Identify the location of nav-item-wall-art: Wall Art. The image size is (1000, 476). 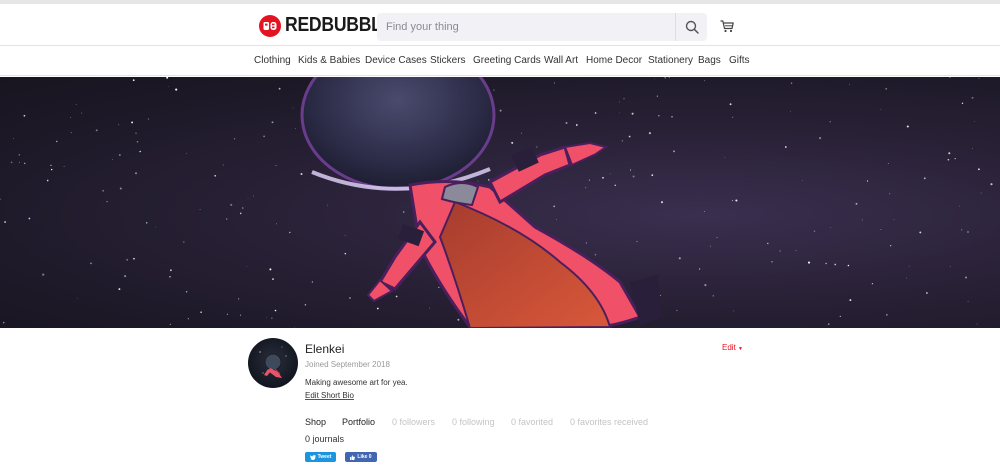
(561, 60).